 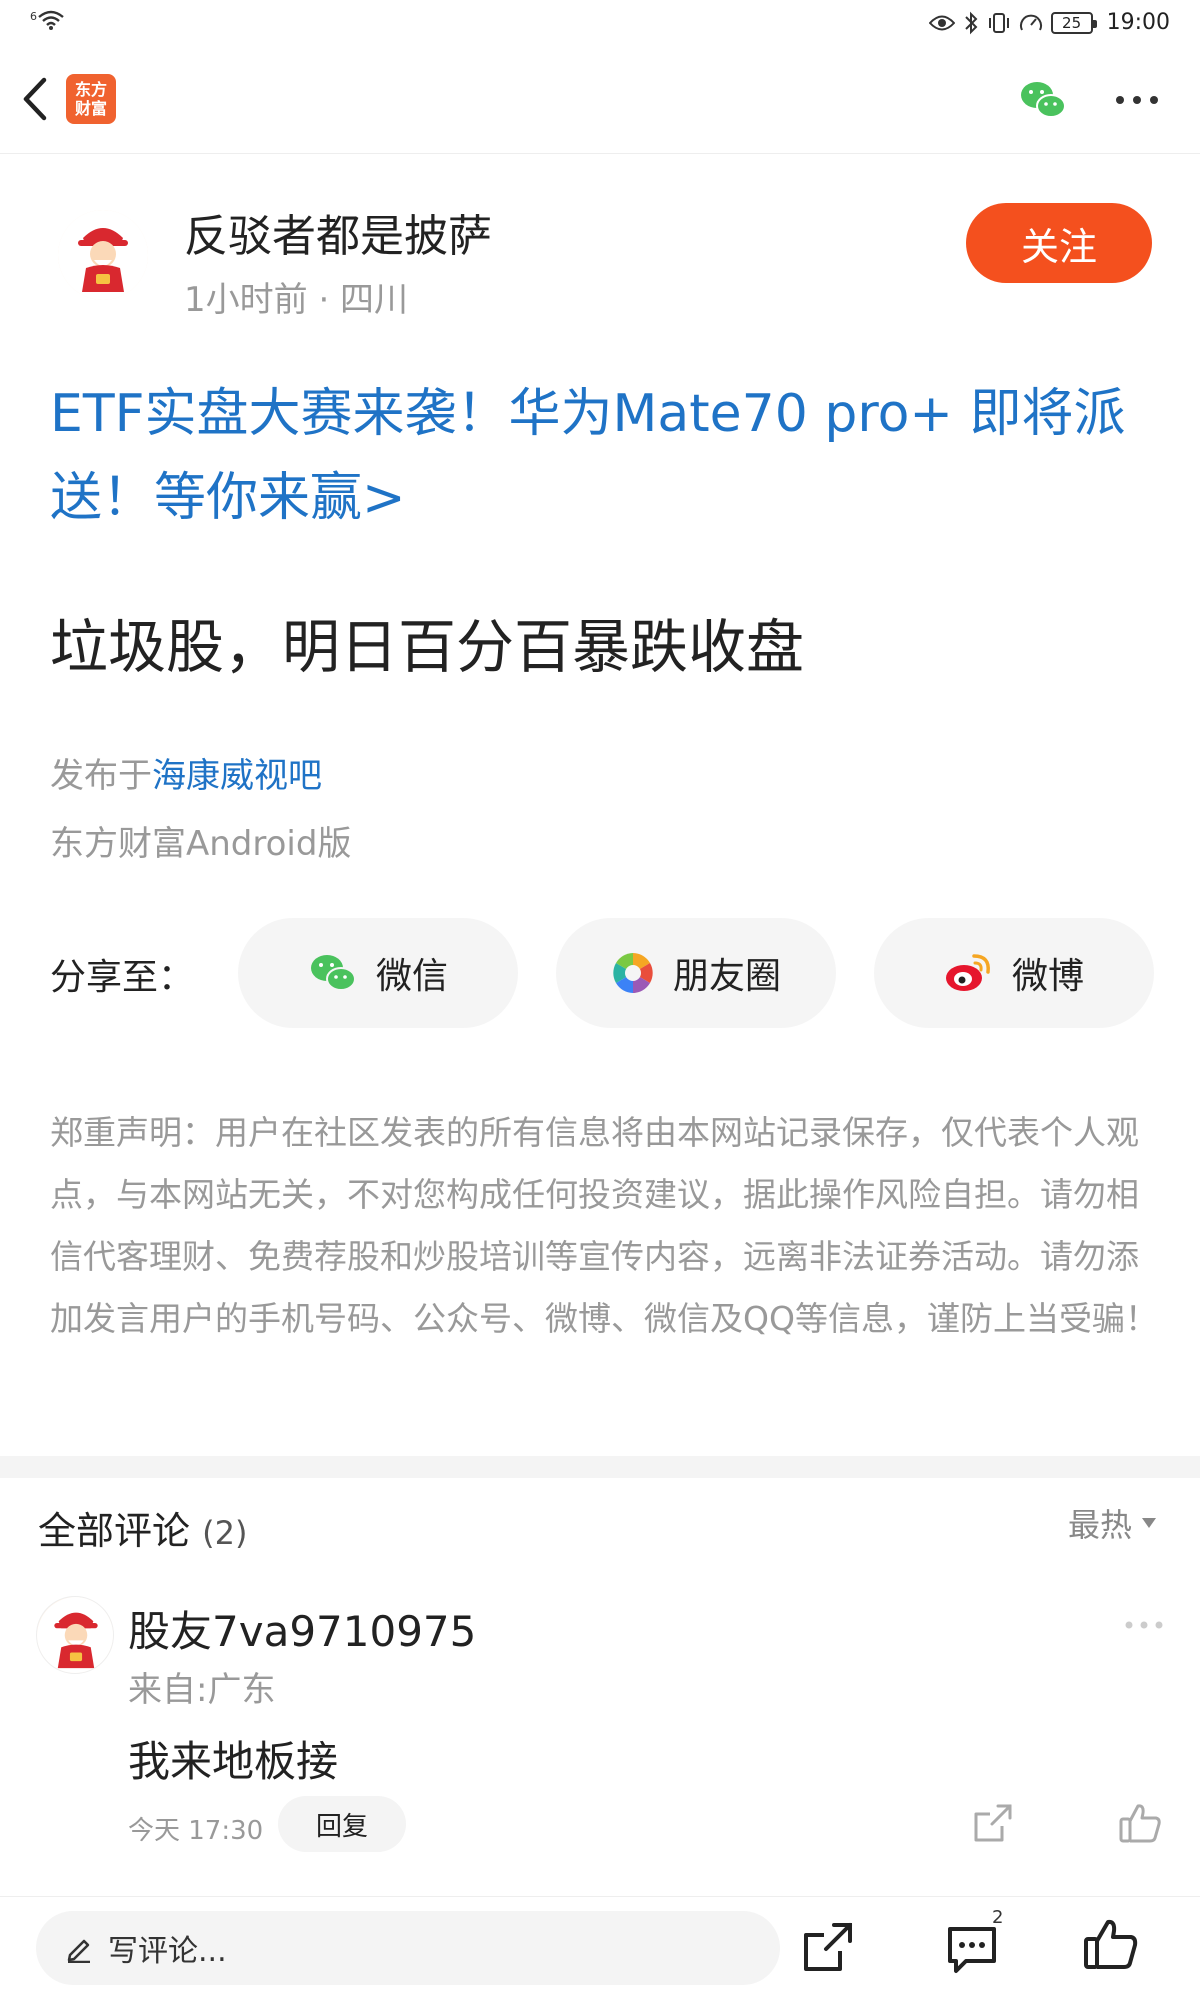 I want to click on post-time-location: 1小时前 · 四川, so click(x=296, y=300).